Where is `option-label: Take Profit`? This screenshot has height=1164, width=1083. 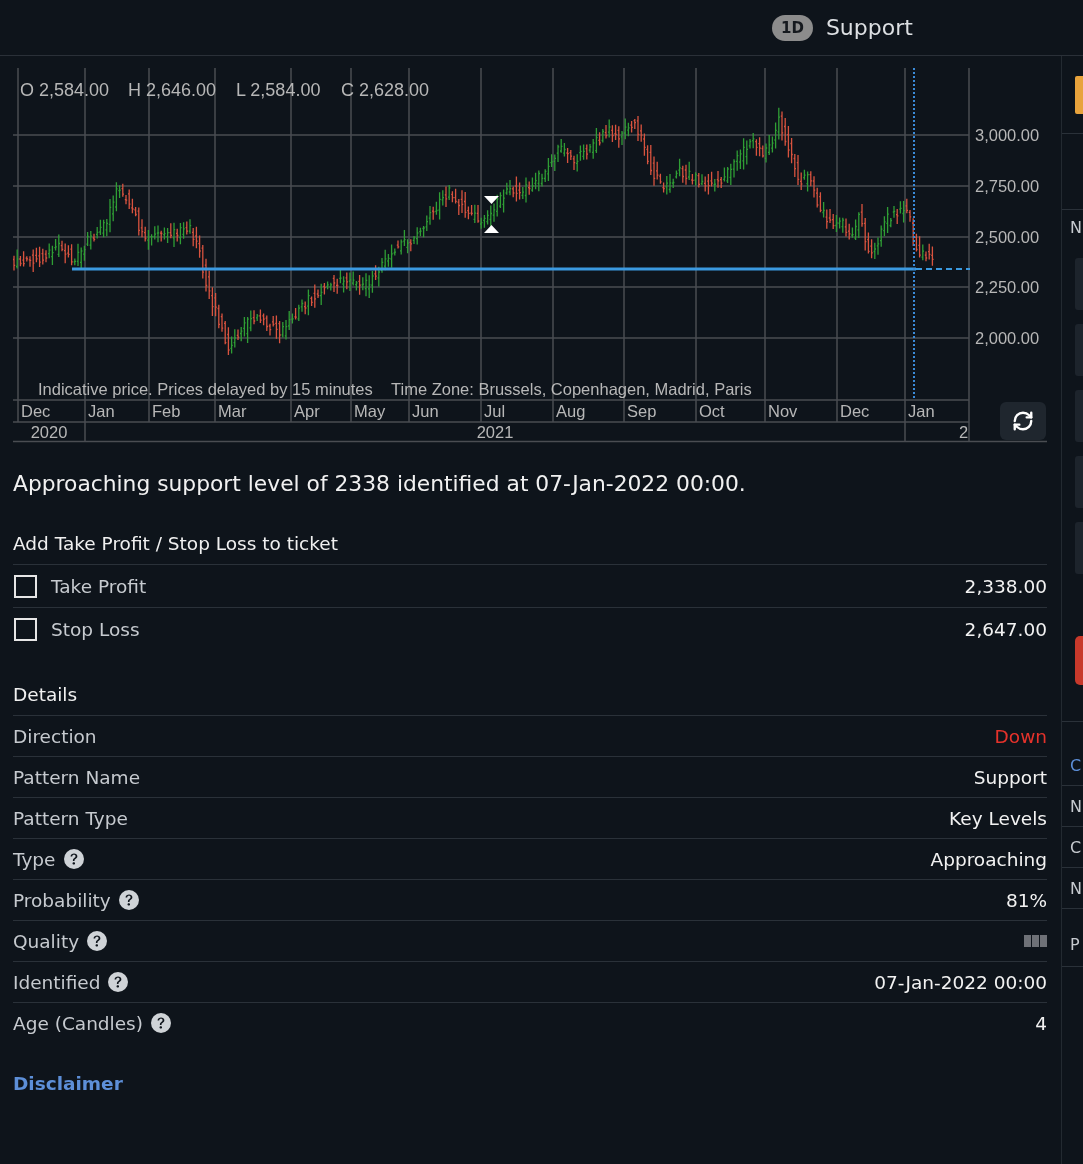
option-label: Take Profit is located at coordinates (99, 586).